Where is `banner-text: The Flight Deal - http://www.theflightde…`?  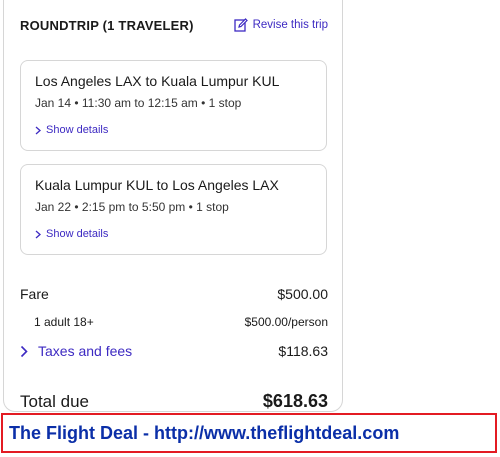 banner-text: The Flight Deal - http://www.theflightde… is located at coordinates (204, 432).